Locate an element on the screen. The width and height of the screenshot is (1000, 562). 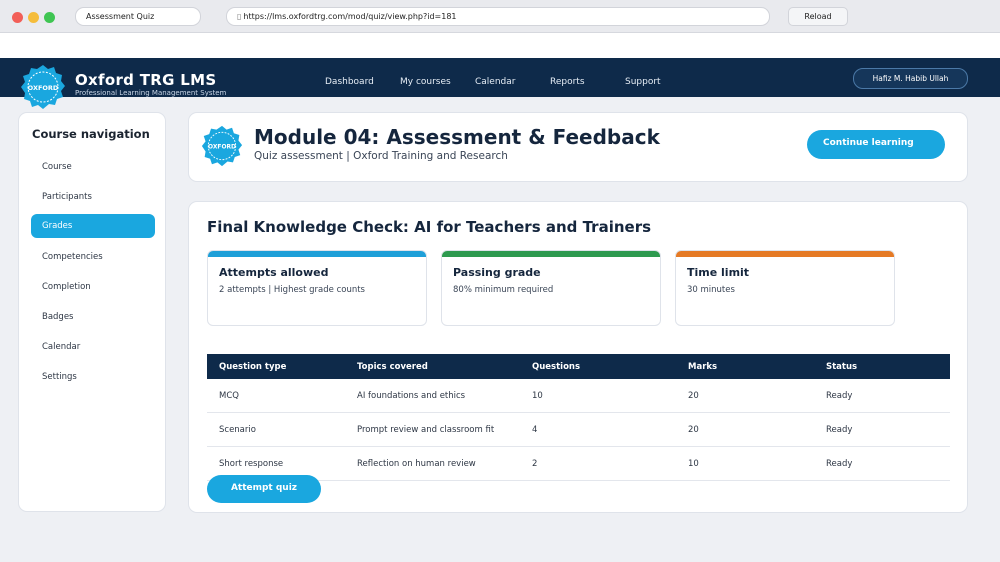
user-menu: Hafiz M. Habib Ullah is located at coordinates (910, 78).